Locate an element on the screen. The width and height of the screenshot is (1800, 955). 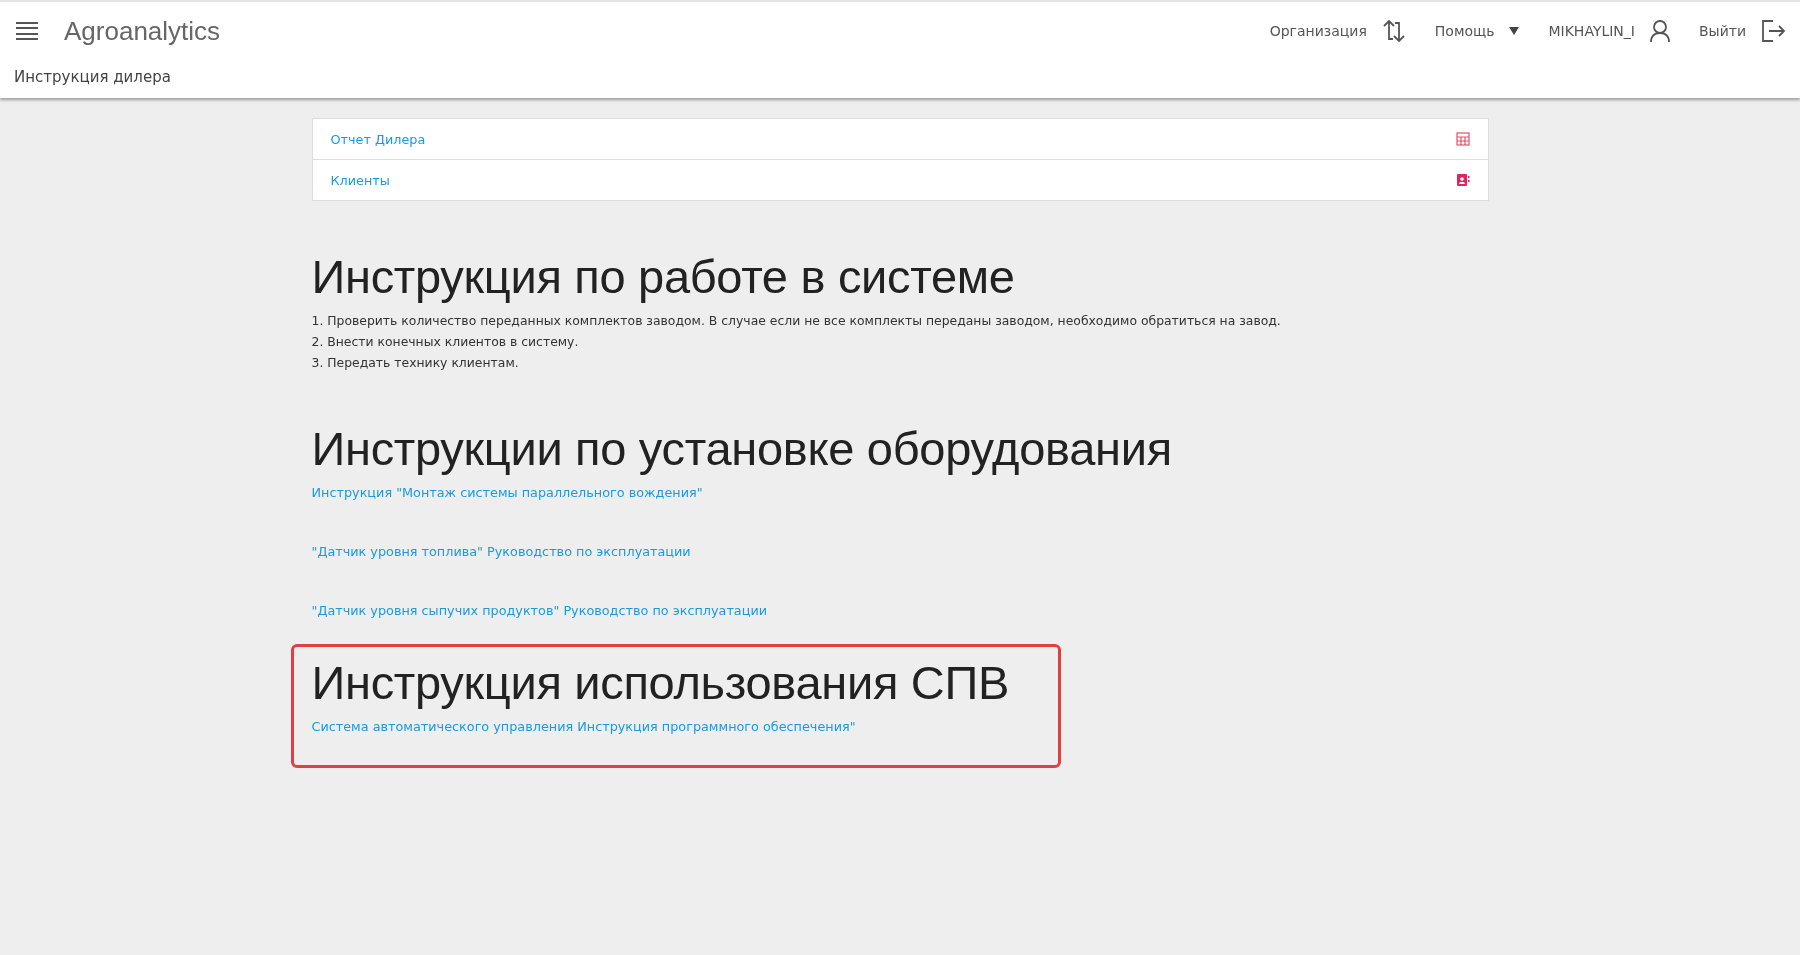
section-heading: Инструкция по работе в системе is located at coordinates (663, 276).